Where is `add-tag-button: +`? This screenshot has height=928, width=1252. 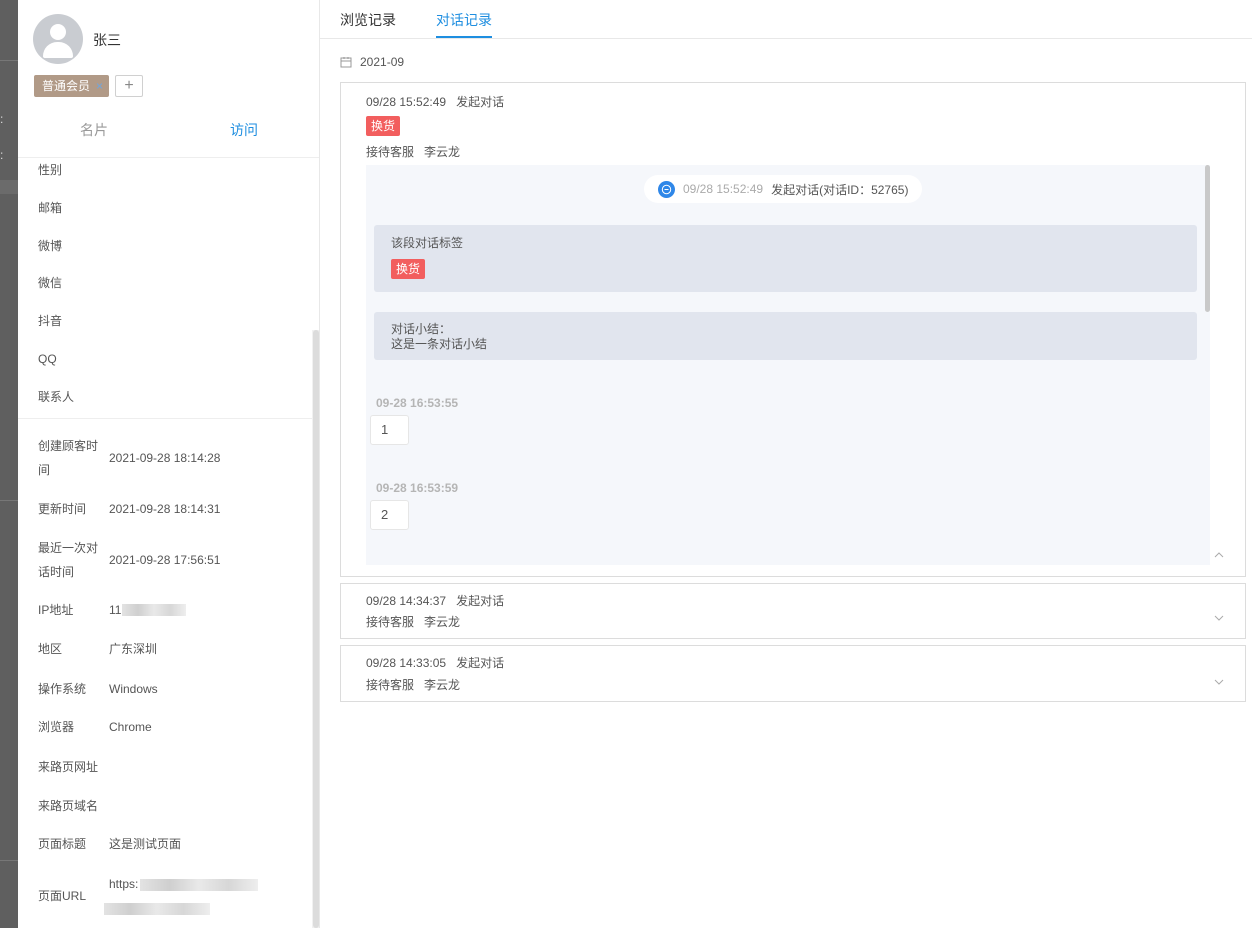
add-tag-button: + is located at coordinates (129, 86).